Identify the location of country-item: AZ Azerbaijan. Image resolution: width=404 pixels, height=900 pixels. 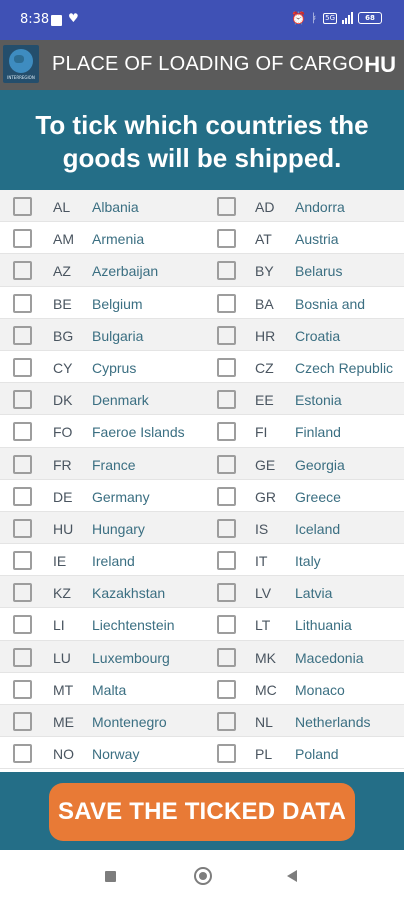
(105, 270).